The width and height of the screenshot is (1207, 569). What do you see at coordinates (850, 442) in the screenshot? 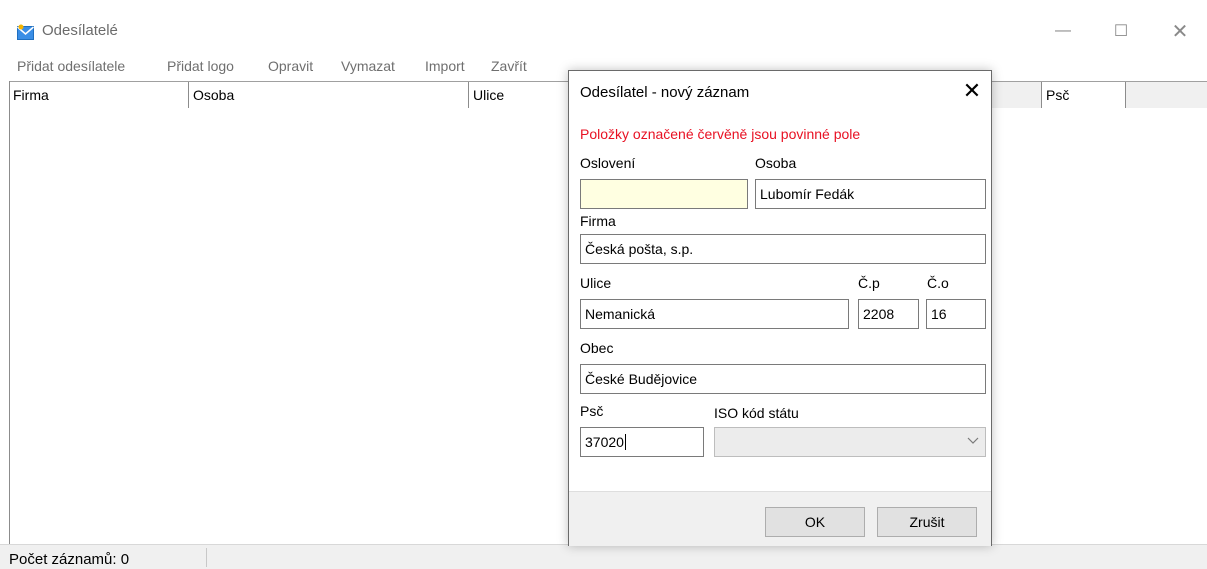
I see `iso-country-select` at bounding box center [850, 442].